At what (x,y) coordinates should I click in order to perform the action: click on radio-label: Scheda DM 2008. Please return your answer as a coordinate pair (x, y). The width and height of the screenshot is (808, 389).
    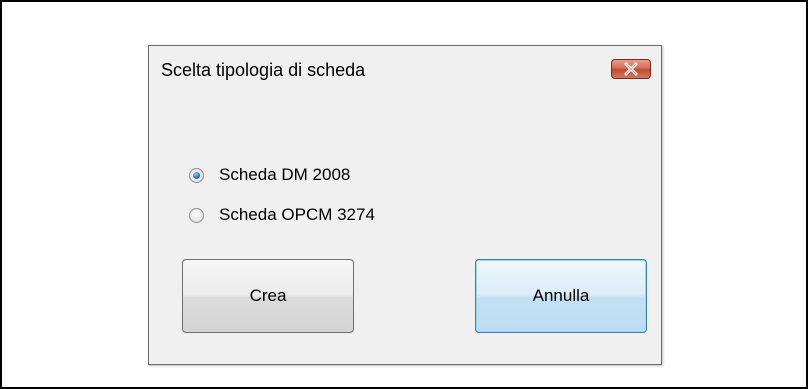
    Looking at the image, I should click on (285, 174).